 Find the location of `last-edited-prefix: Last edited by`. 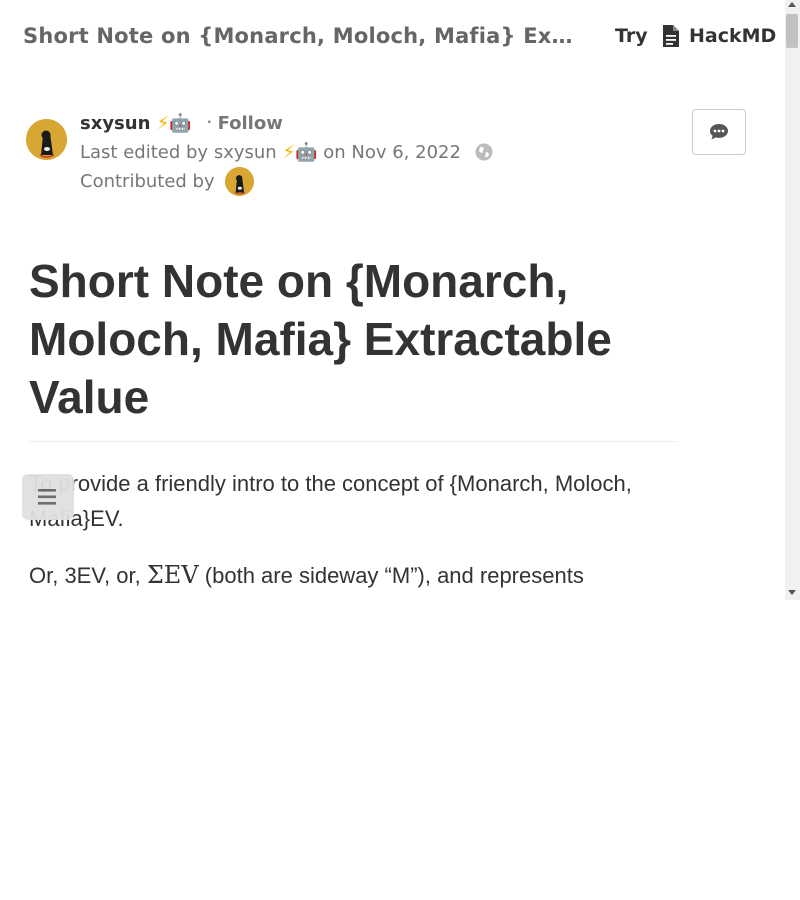

last-edited-prefix: Last edited by is located at coordinates (144, 152).